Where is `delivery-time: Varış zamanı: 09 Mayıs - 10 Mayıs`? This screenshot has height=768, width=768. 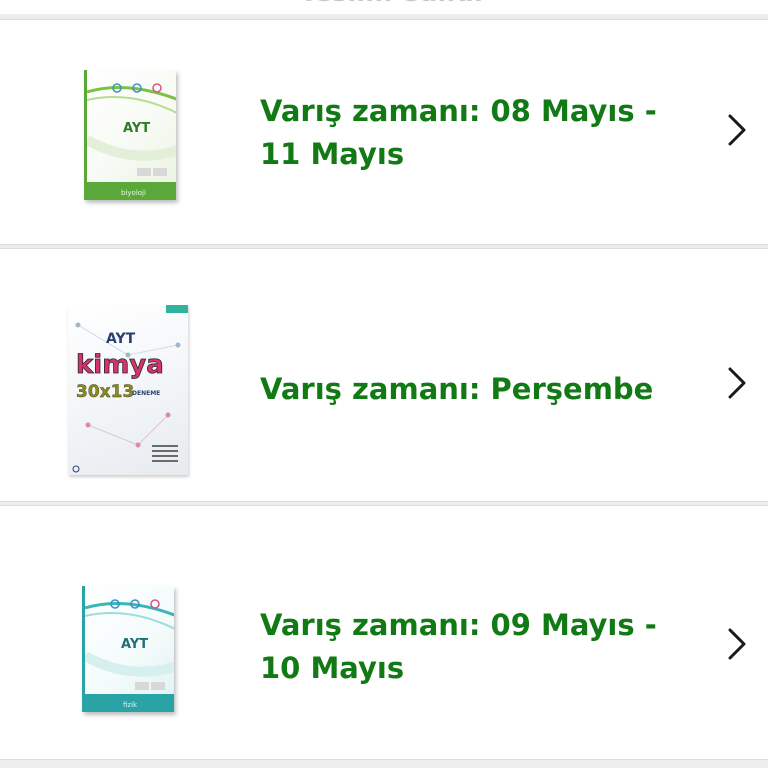 delivery-time: Varış zamanı: 09 Mayıs - 10 Mayıs is located at coordinates (458, 646).